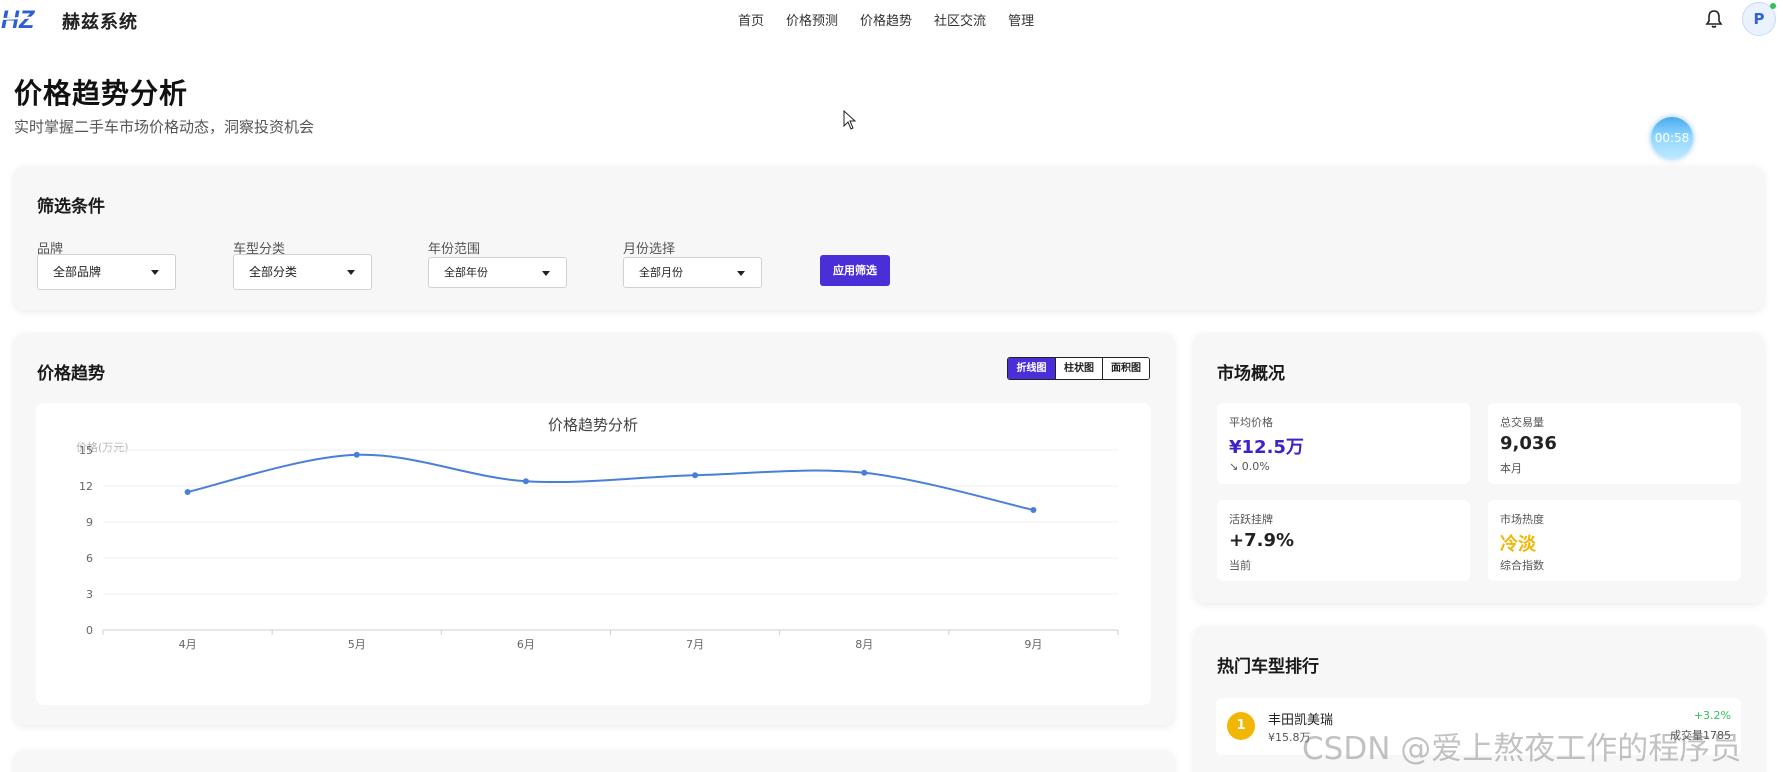 The image size is (1783, 772). I want to click on page-subtitle: 实时掌握二手车市场价格动态，洞察投资机会, so click(164, 127).